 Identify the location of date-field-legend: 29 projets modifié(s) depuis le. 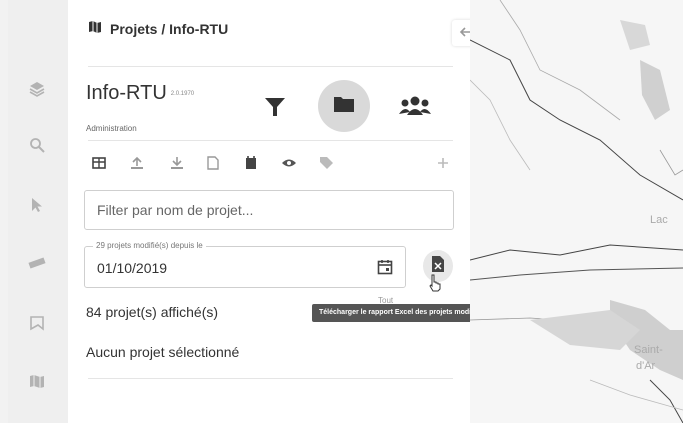
(149, 245).